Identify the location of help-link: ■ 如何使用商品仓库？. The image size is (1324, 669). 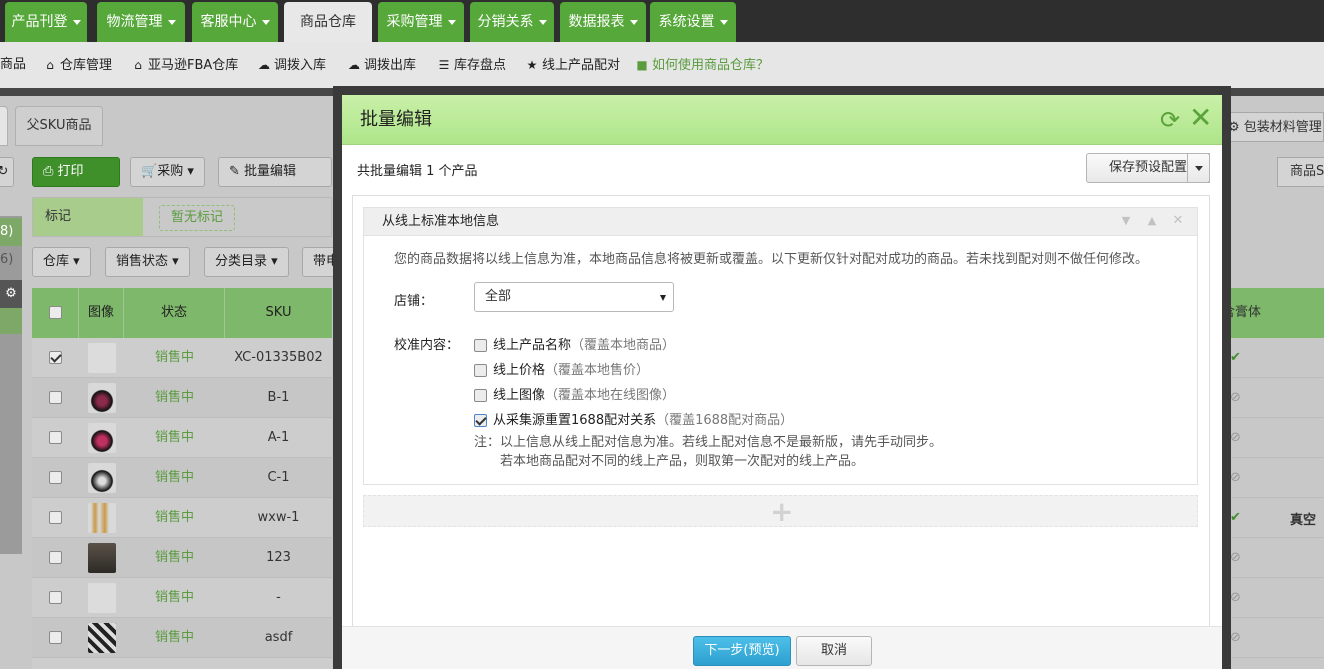
(702, 65).